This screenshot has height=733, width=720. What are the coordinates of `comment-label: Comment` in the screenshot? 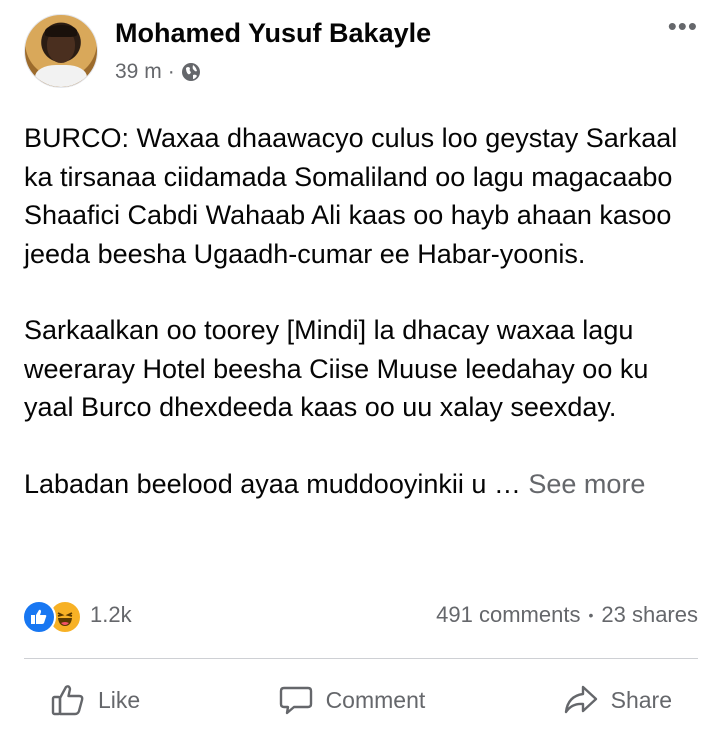 It's located at (375, 699).